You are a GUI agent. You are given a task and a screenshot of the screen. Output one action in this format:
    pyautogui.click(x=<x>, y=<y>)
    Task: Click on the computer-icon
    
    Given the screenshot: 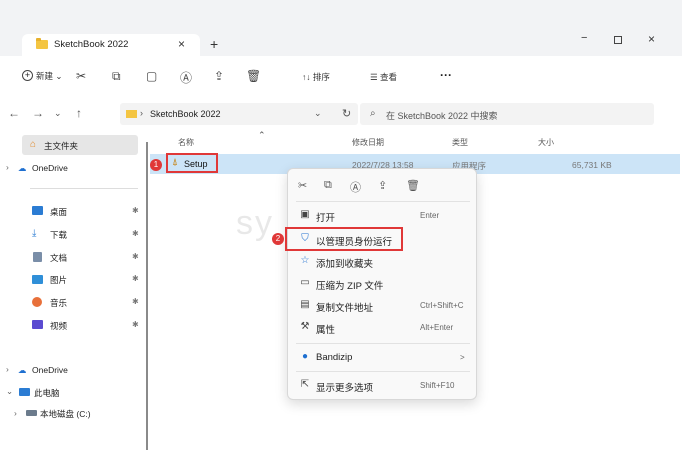 What is the action you would take?
    pyautogui.click(x=24, y=392)
    